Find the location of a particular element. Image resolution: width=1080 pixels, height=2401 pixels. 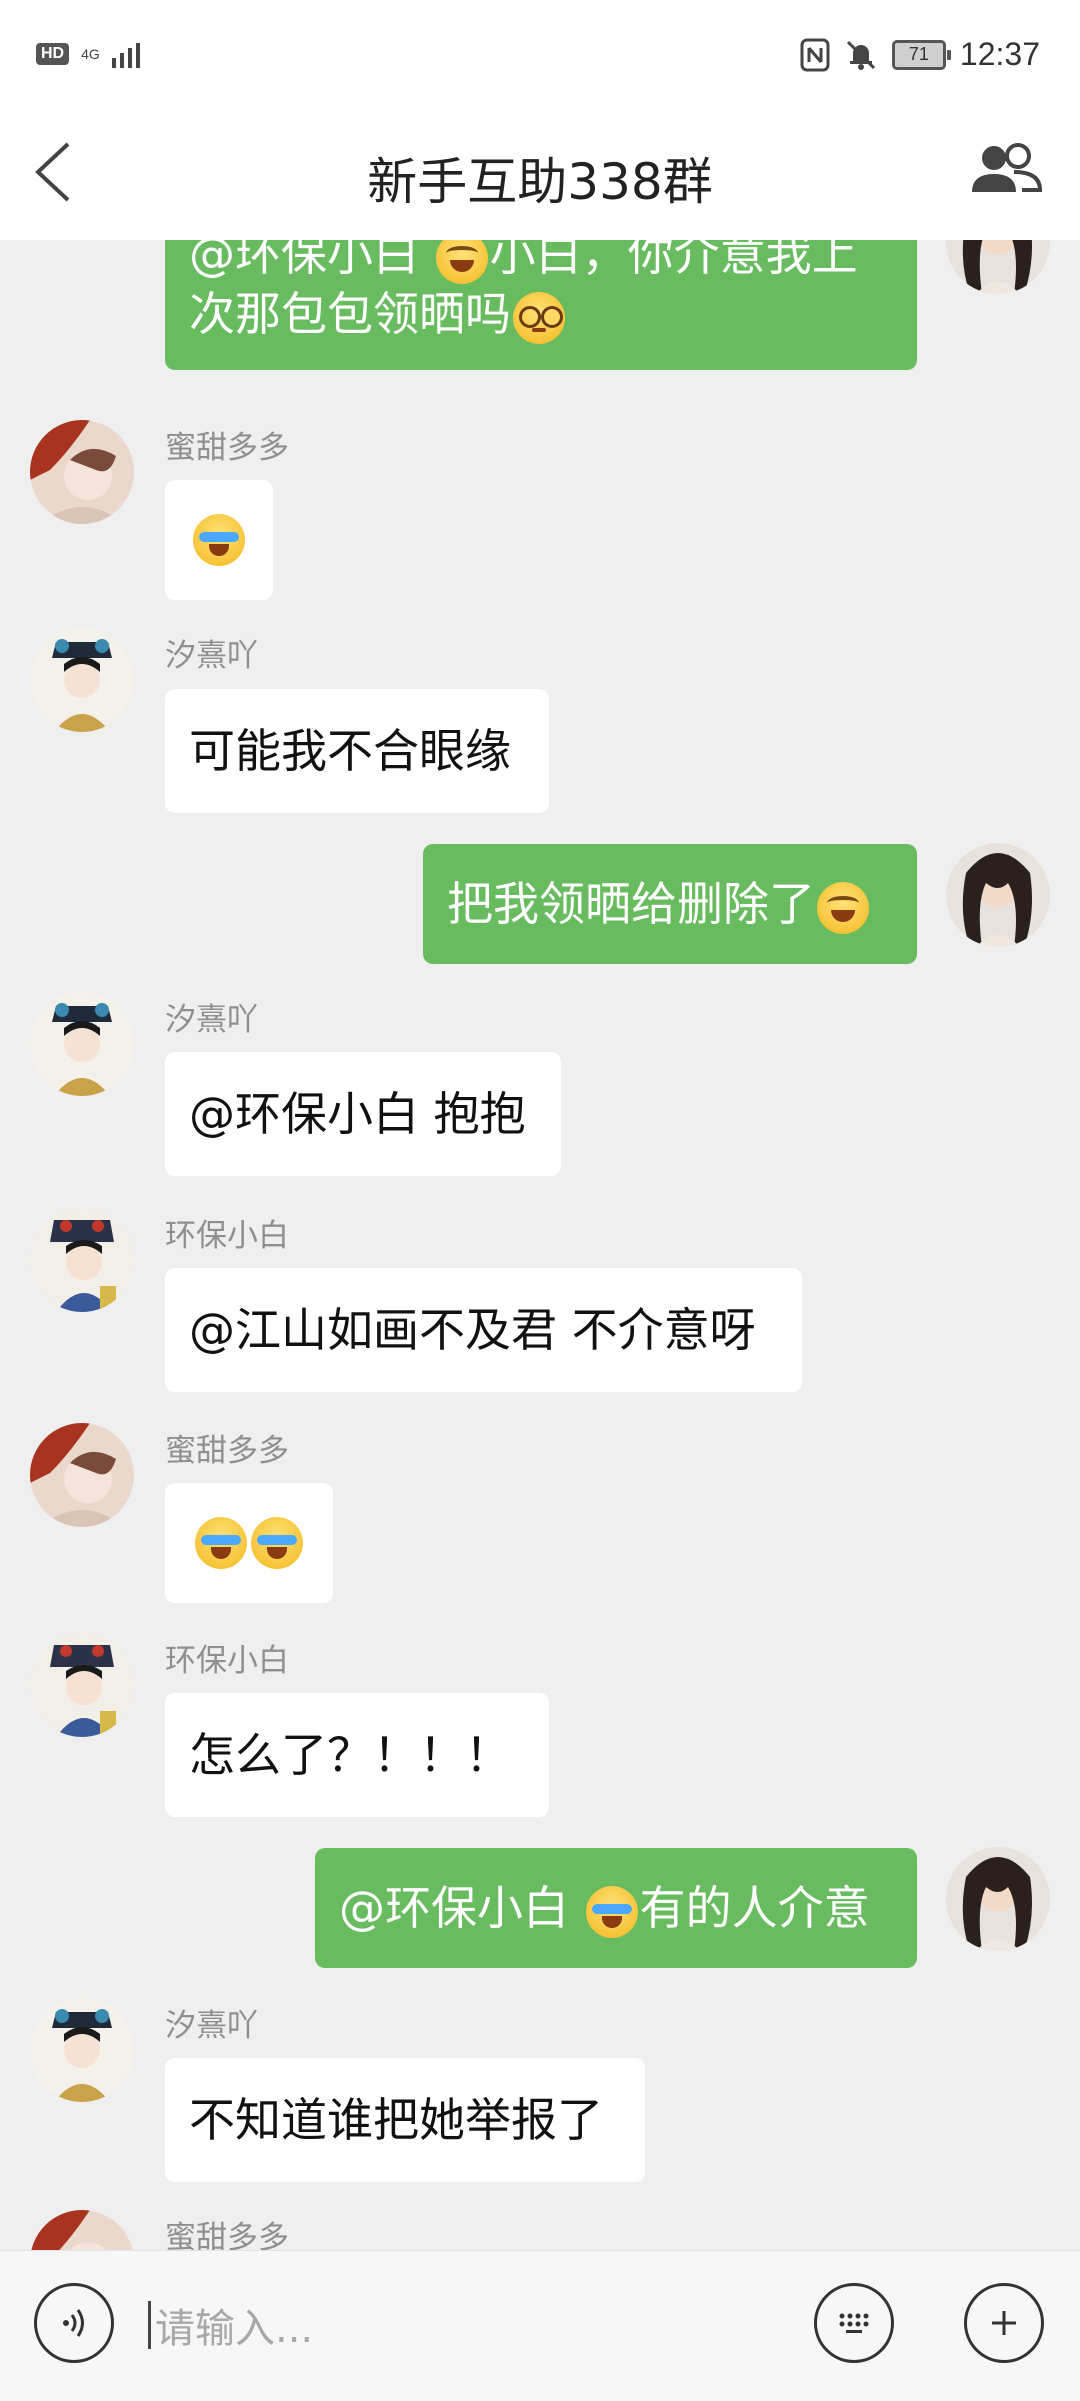

voice-icon is located at coordinates (73, 2323).